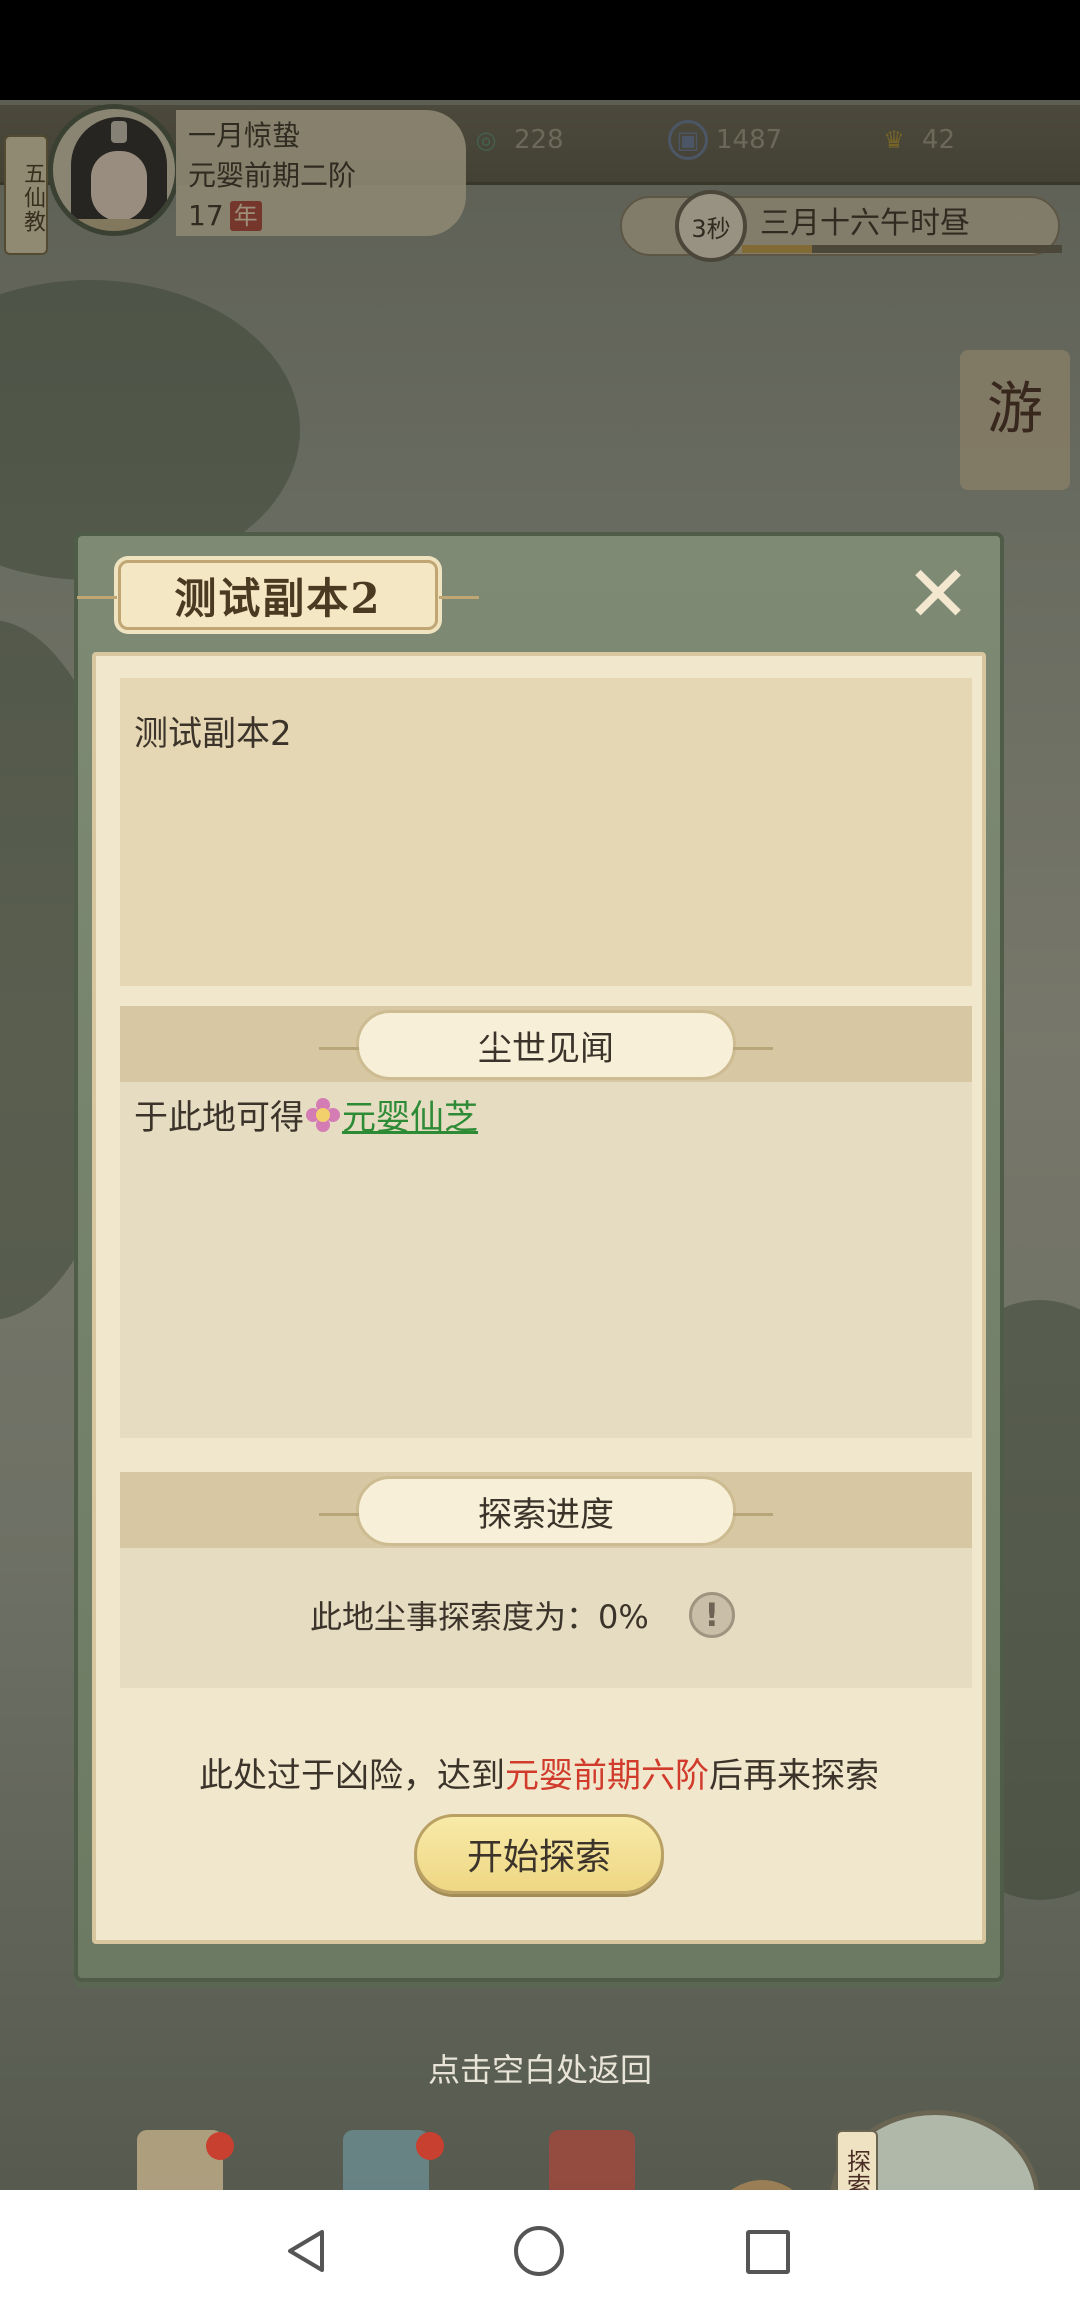 The width and height of the screenshot is (1080, 2310). What do you see at coordinates (607, 1776) in the screenshot?
I see `required-realm: 元婴前期六阶` at bounding box center [607, 1776].